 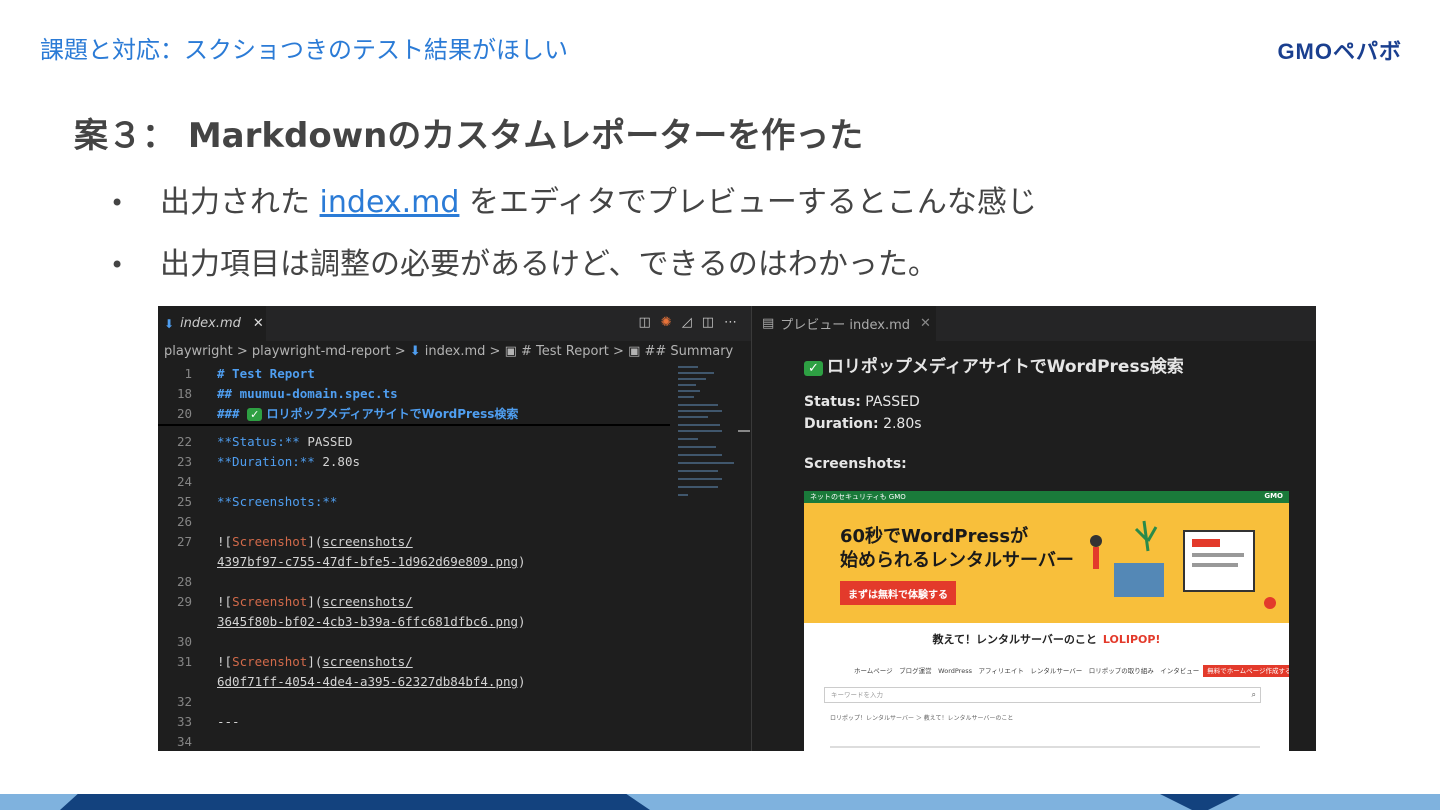 I want to click on gmo-pepabo-logo: GMOペパボ, so click(x=1339, y=51).